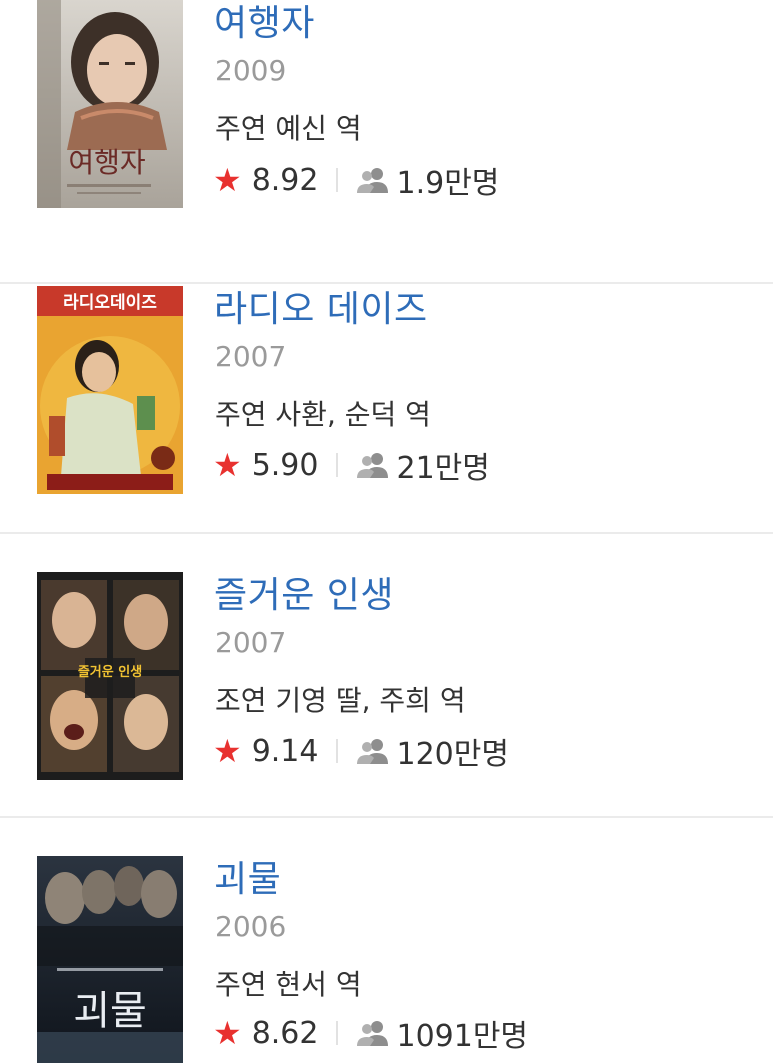  I want to click on audience-count: 1091만명, so click(462, 1036).